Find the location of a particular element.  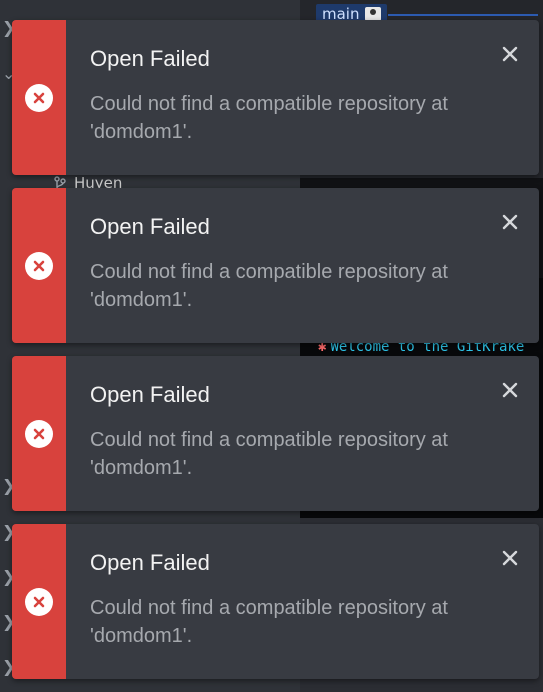

branch-line is located at coordinates (463, 15).